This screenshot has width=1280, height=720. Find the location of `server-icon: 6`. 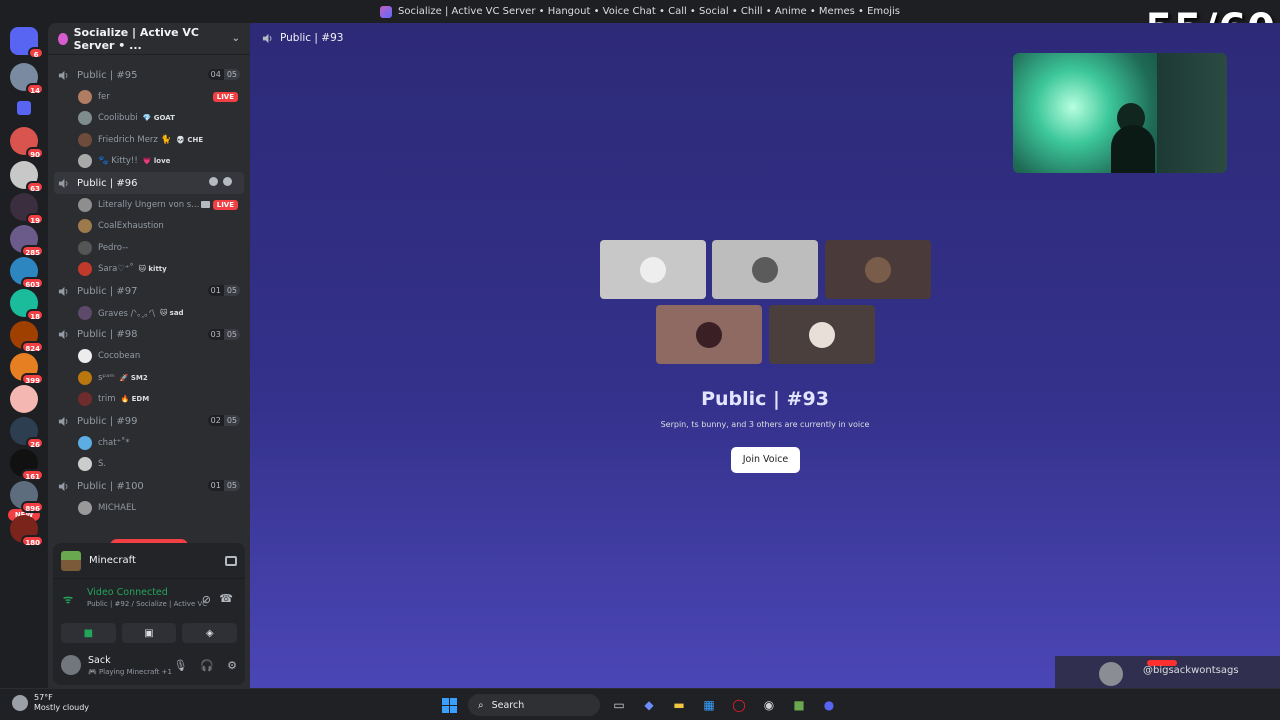

server-icon: 6 is located at coordinates (27, 43).